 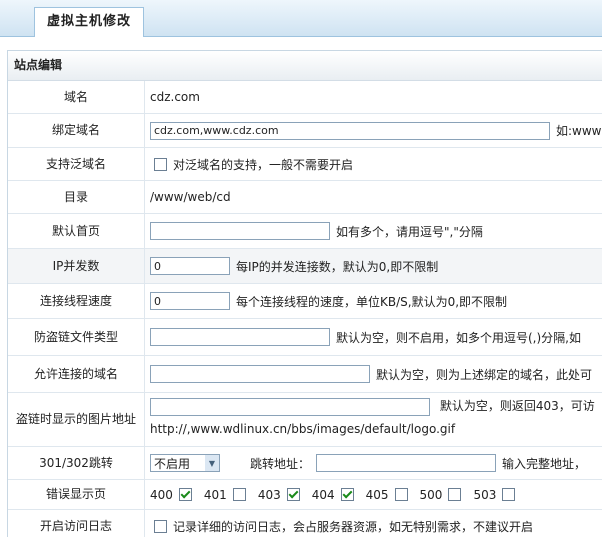 I want to click on hint-bind-domain: 如:www, so click(x=579, y=131).